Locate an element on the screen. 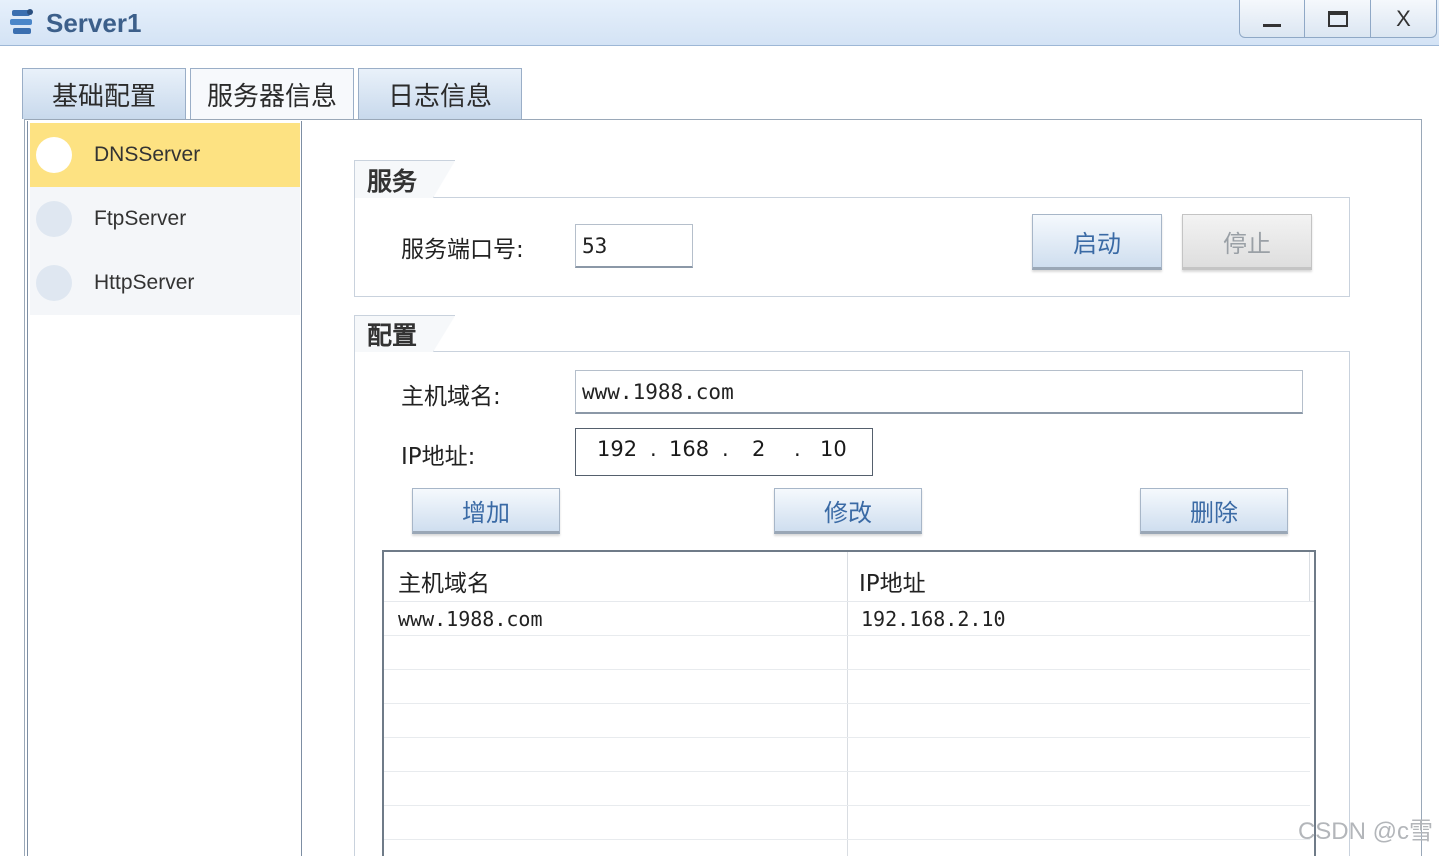 The height and width of the screenshot is (856, 1439). ip-octet-2: 168 is located at coordinates (689, 449).